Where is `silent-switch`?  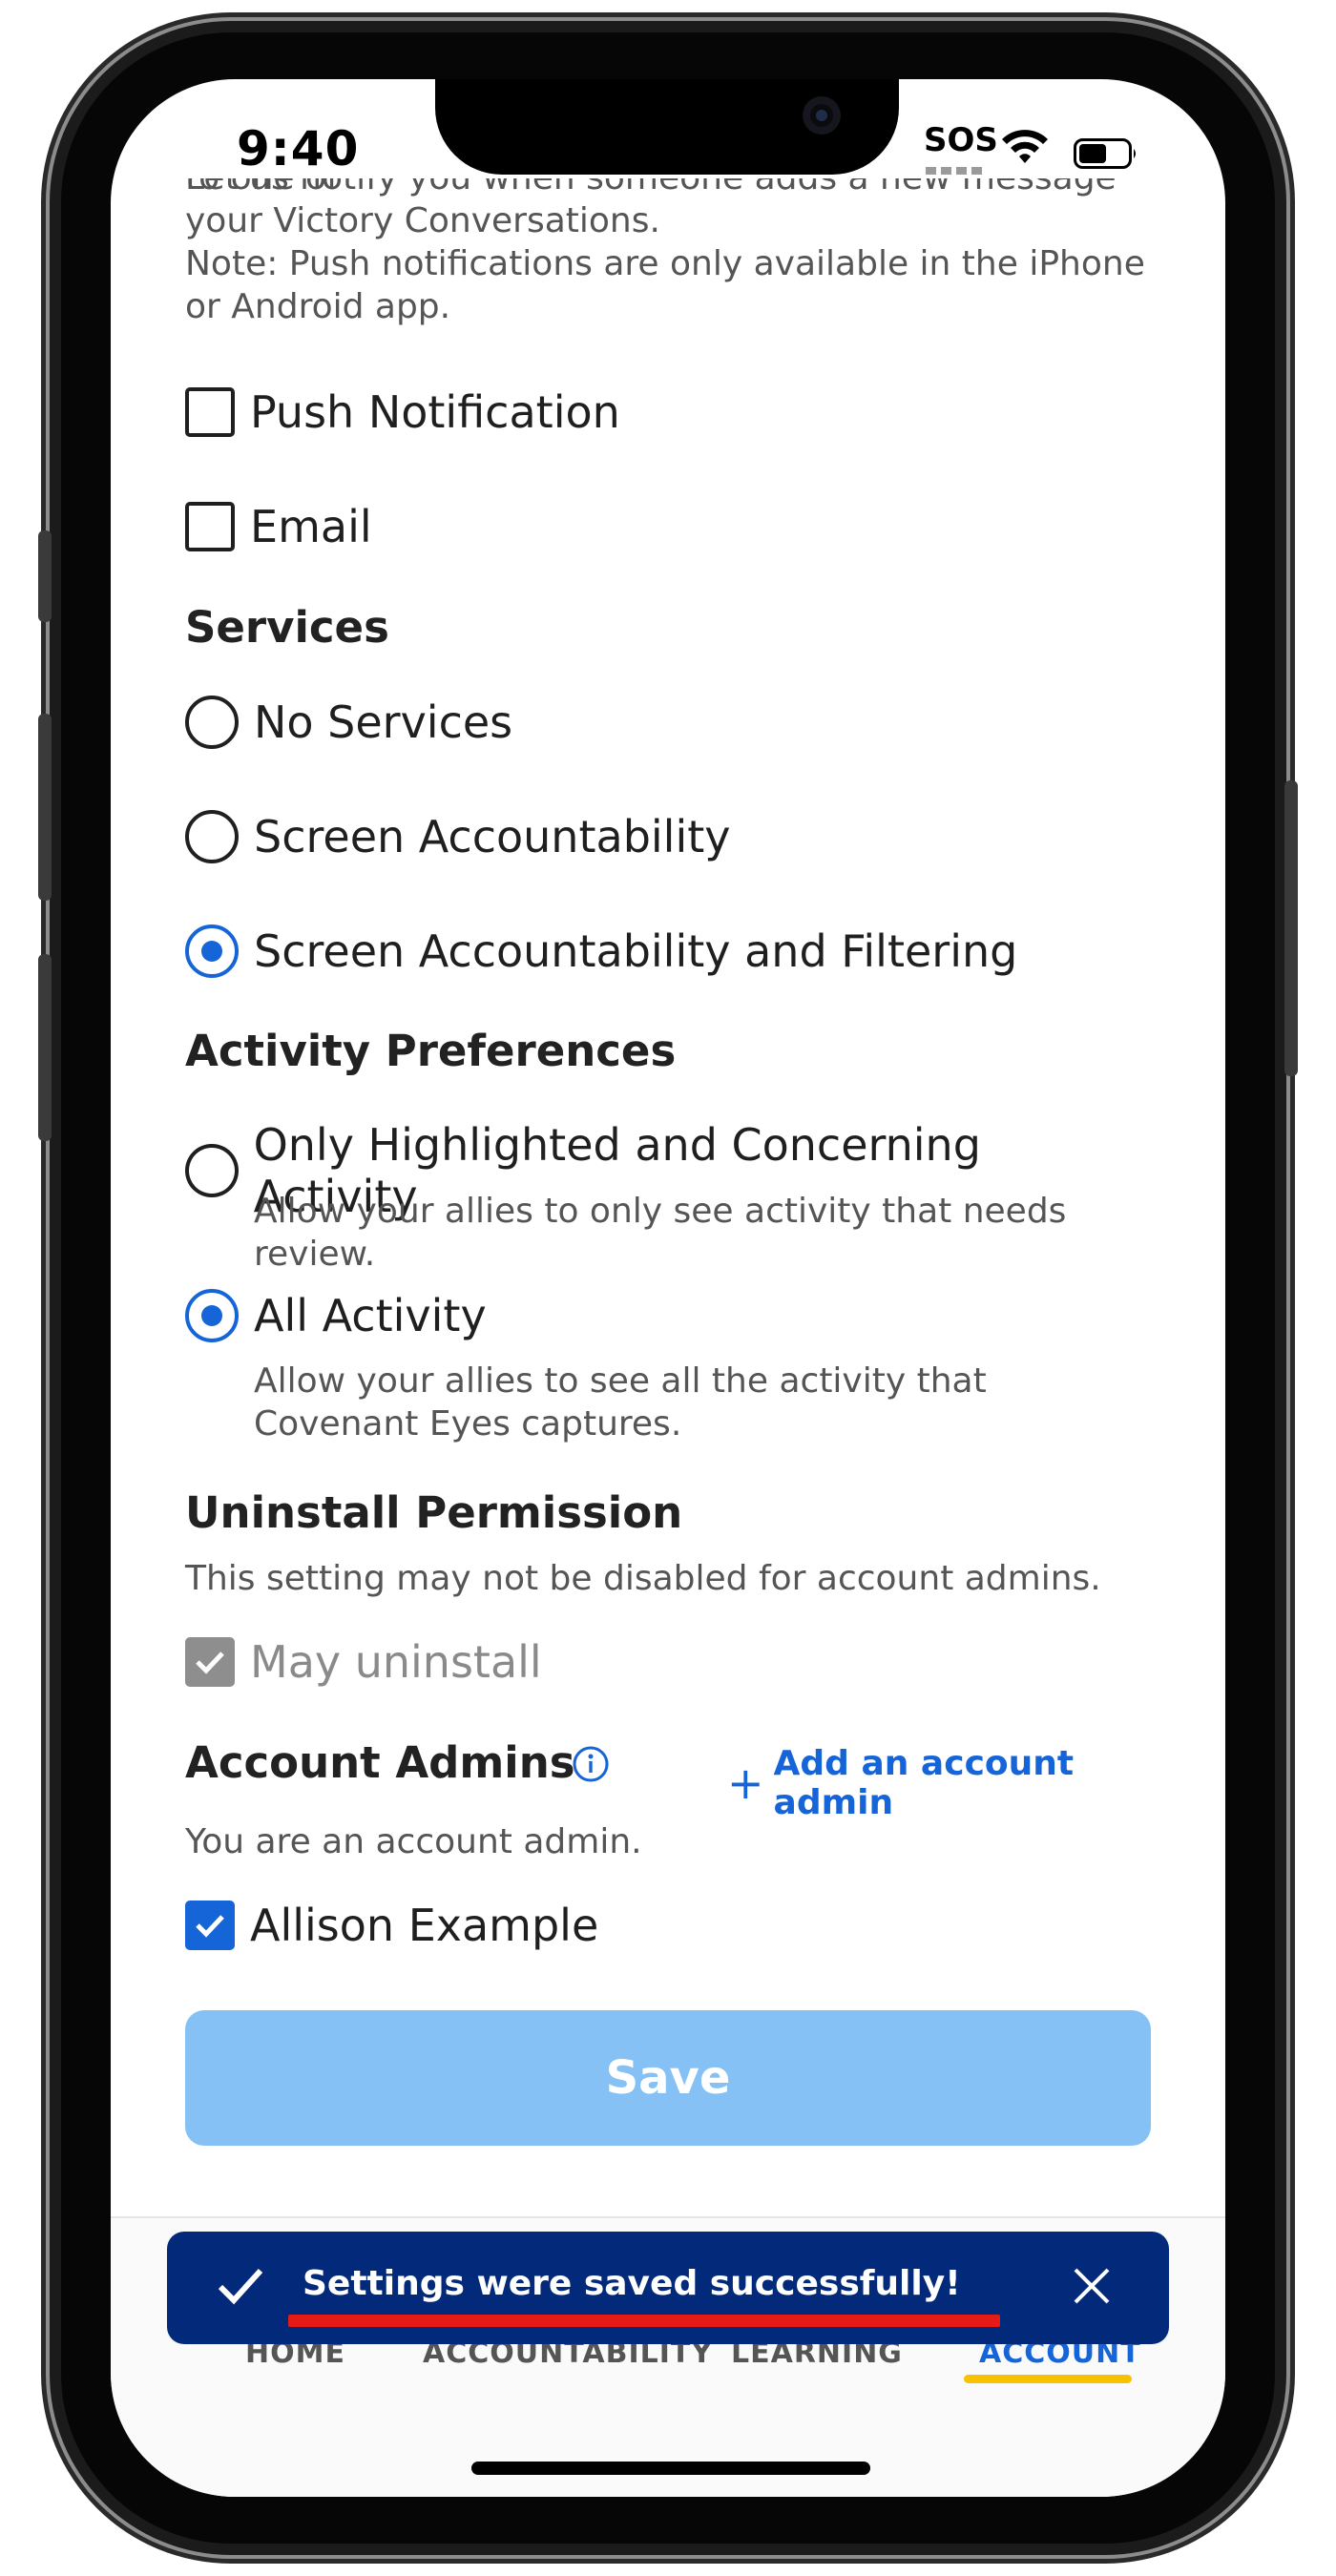 silent-switch is located at coordinates (45, 576).